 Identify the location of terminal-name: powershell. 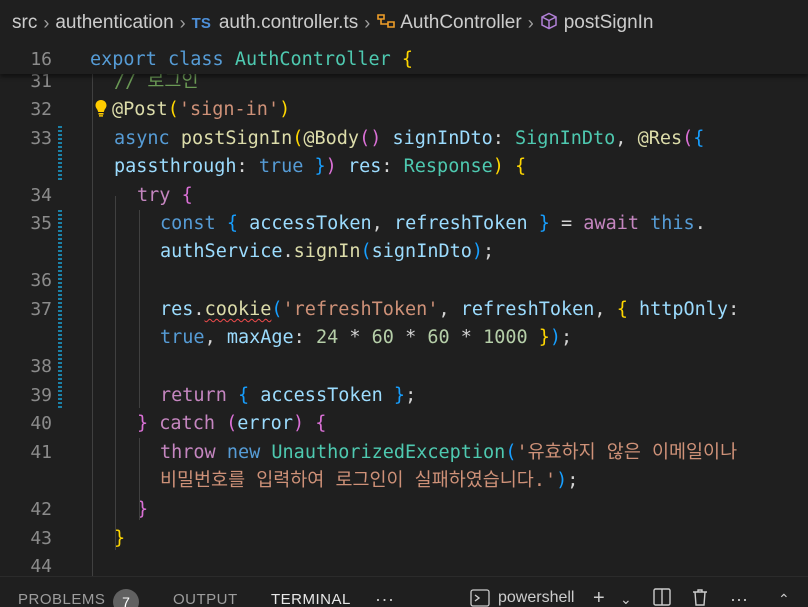
(536, 597).